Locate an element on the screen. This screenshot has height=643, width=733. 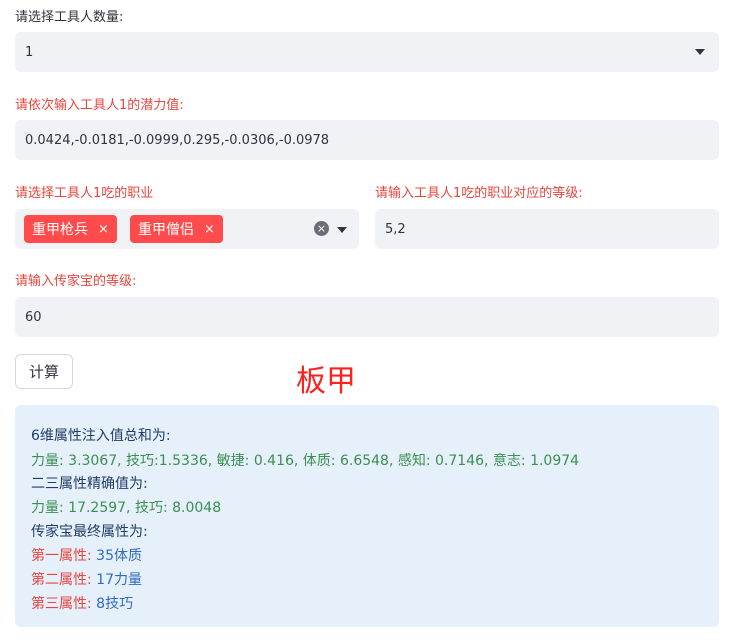
tag-heavy-lancer: 重甲枪兵 × is located at coordinates (70, 229).